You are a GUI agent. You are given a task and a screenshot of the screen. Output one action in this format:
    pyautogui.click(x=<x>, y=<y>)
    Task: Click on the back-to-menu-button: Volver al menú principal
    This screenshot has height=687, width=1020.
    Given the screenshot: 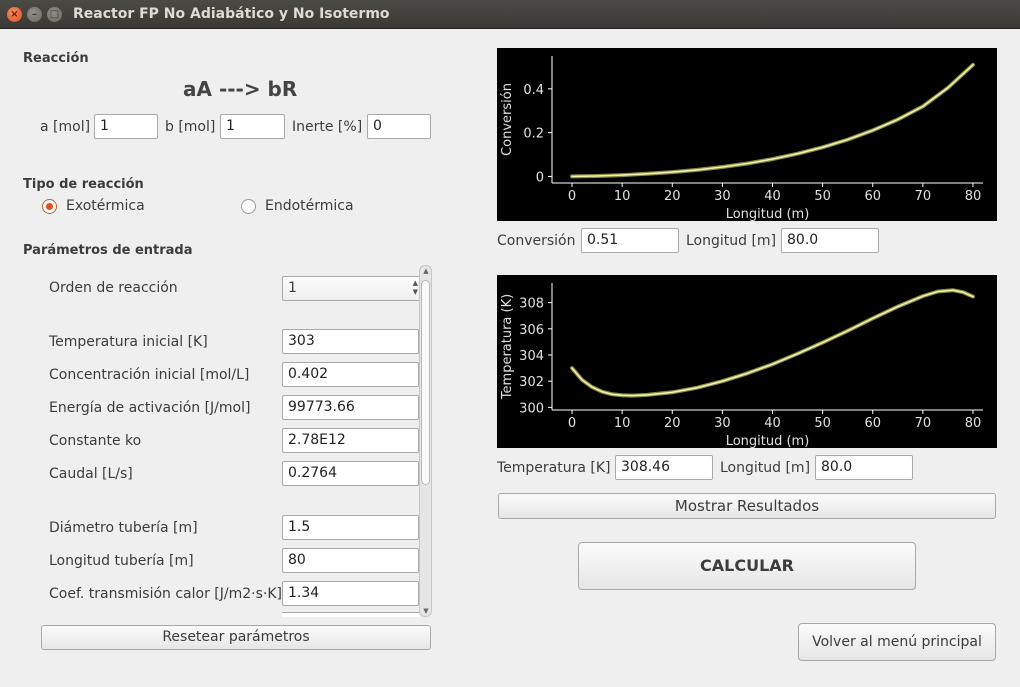 What is the action you would take?
    pyautogui.click(x=897, y=642)
    